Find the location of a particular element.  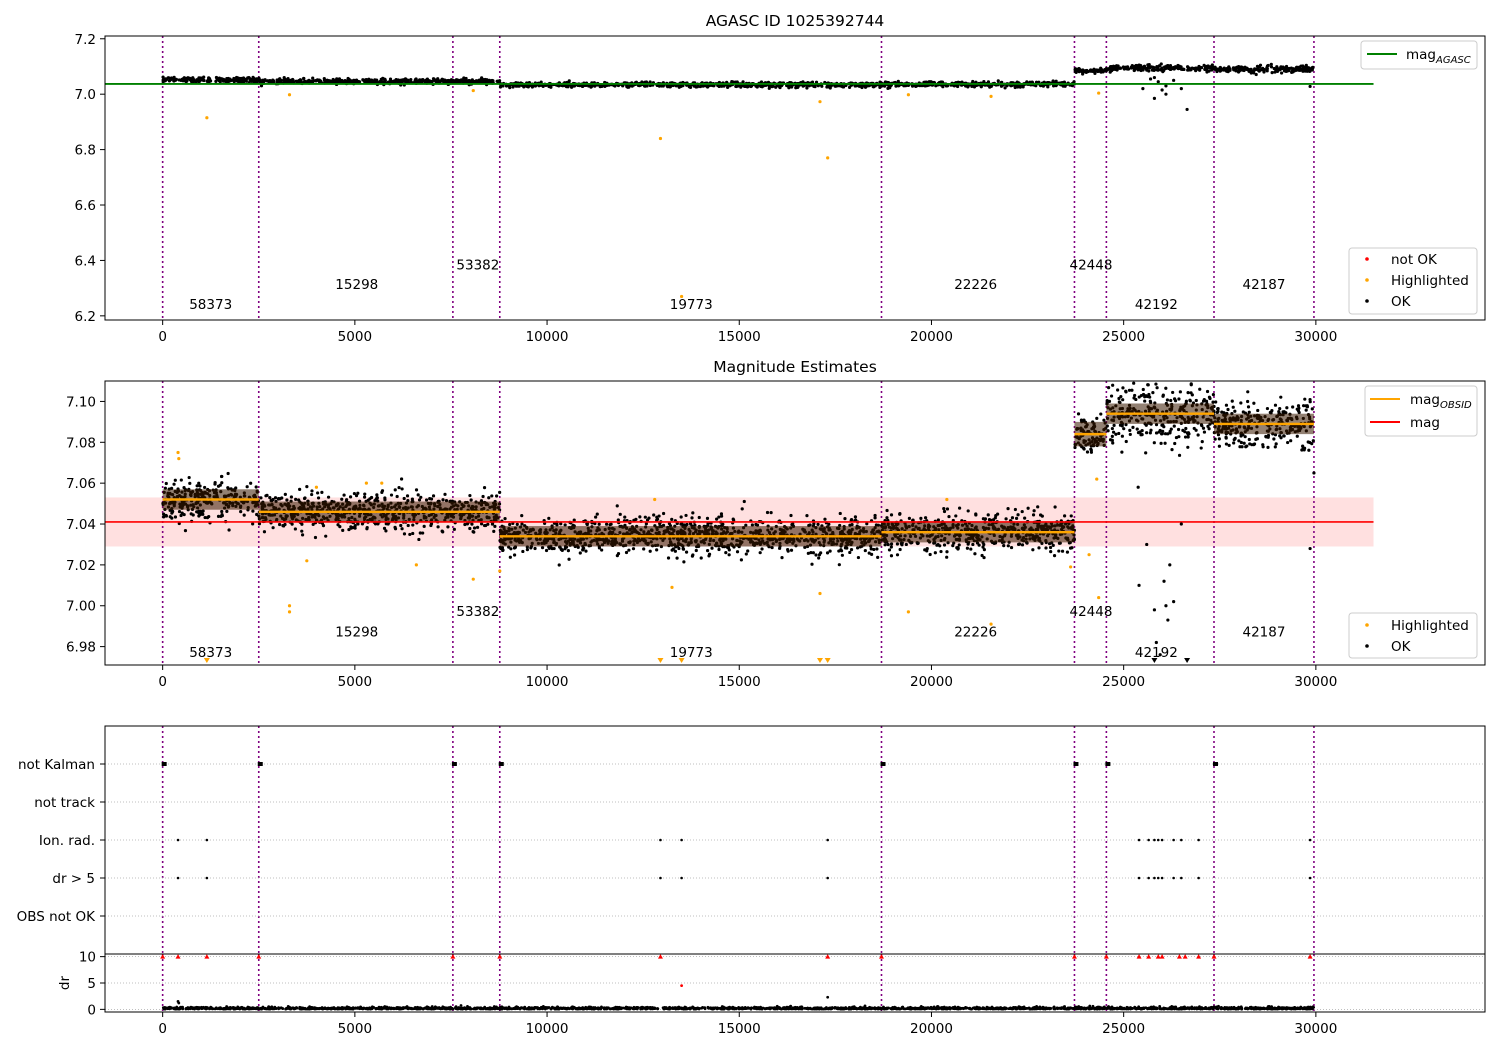

panel1-ytick-label: 6.8 is located at coordinates (85, 151).